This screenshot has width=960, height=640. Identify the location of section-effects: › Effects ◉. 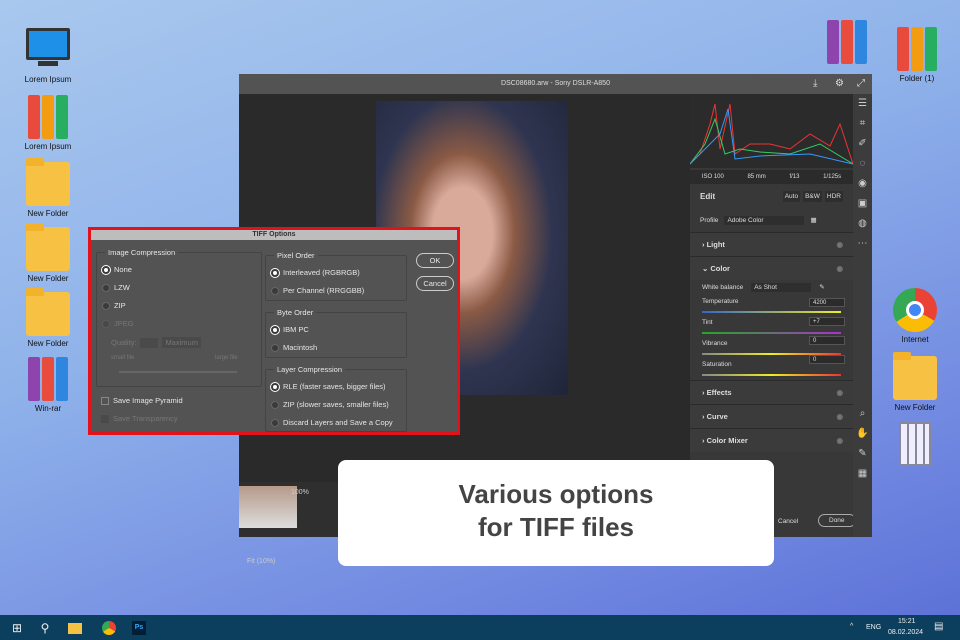
(771, 392).